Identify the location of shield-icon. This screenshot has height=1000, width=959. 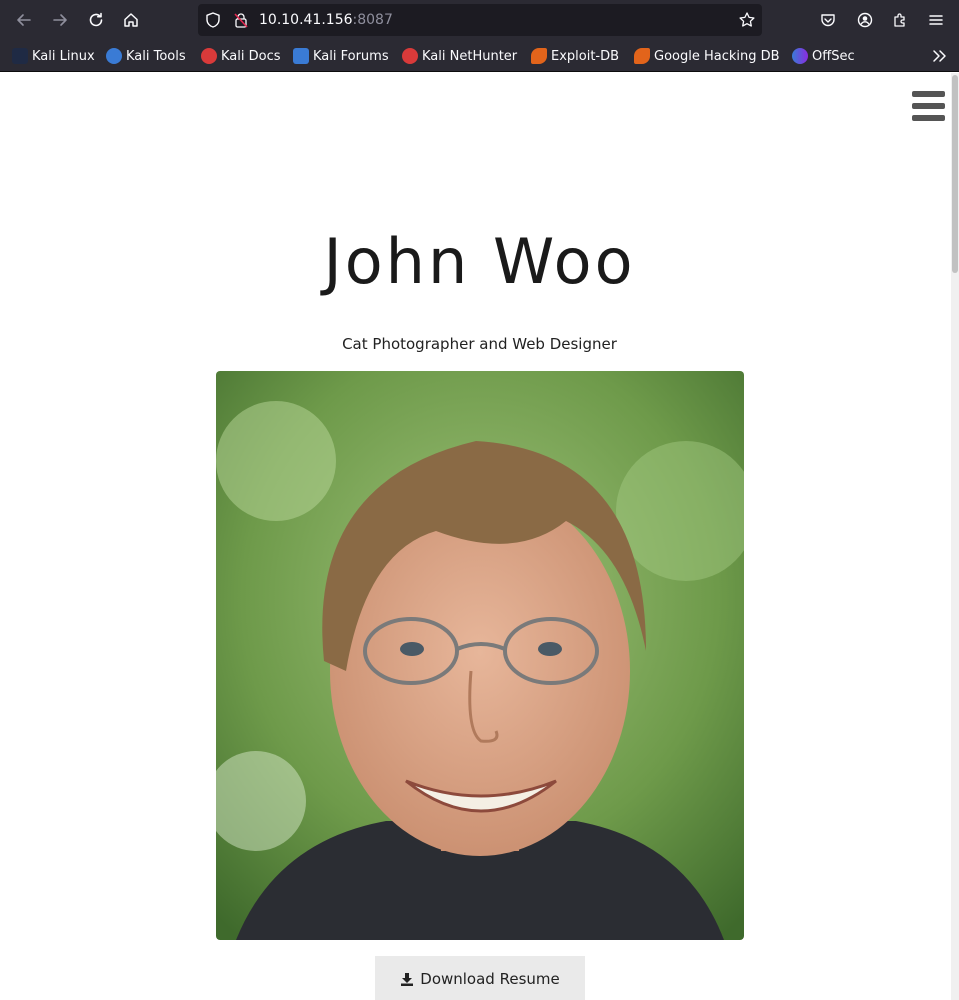
(213, 20).